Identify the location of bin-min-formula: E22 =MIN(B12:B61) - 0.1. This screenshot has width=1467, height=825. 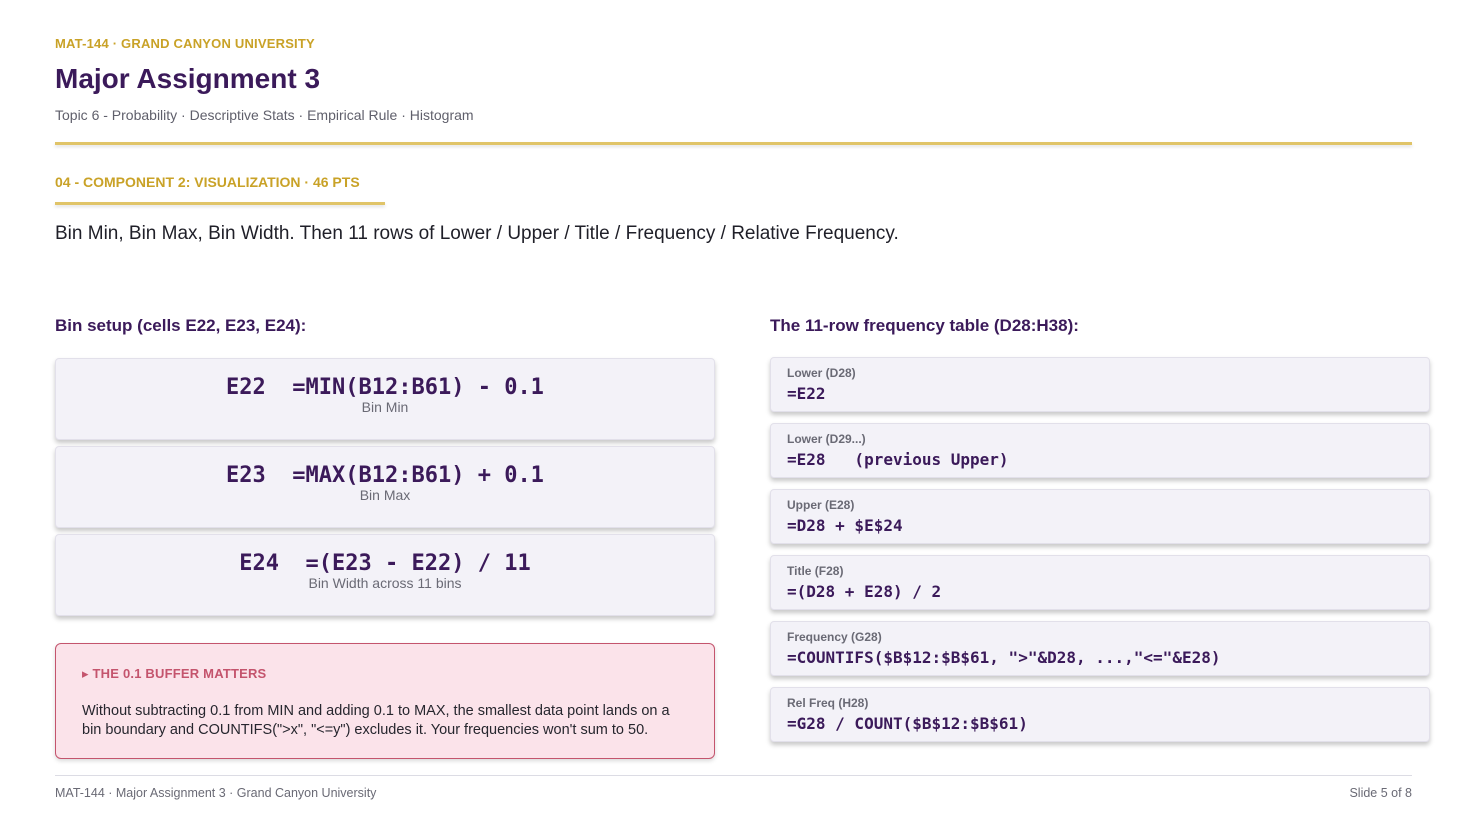
(385, 387).